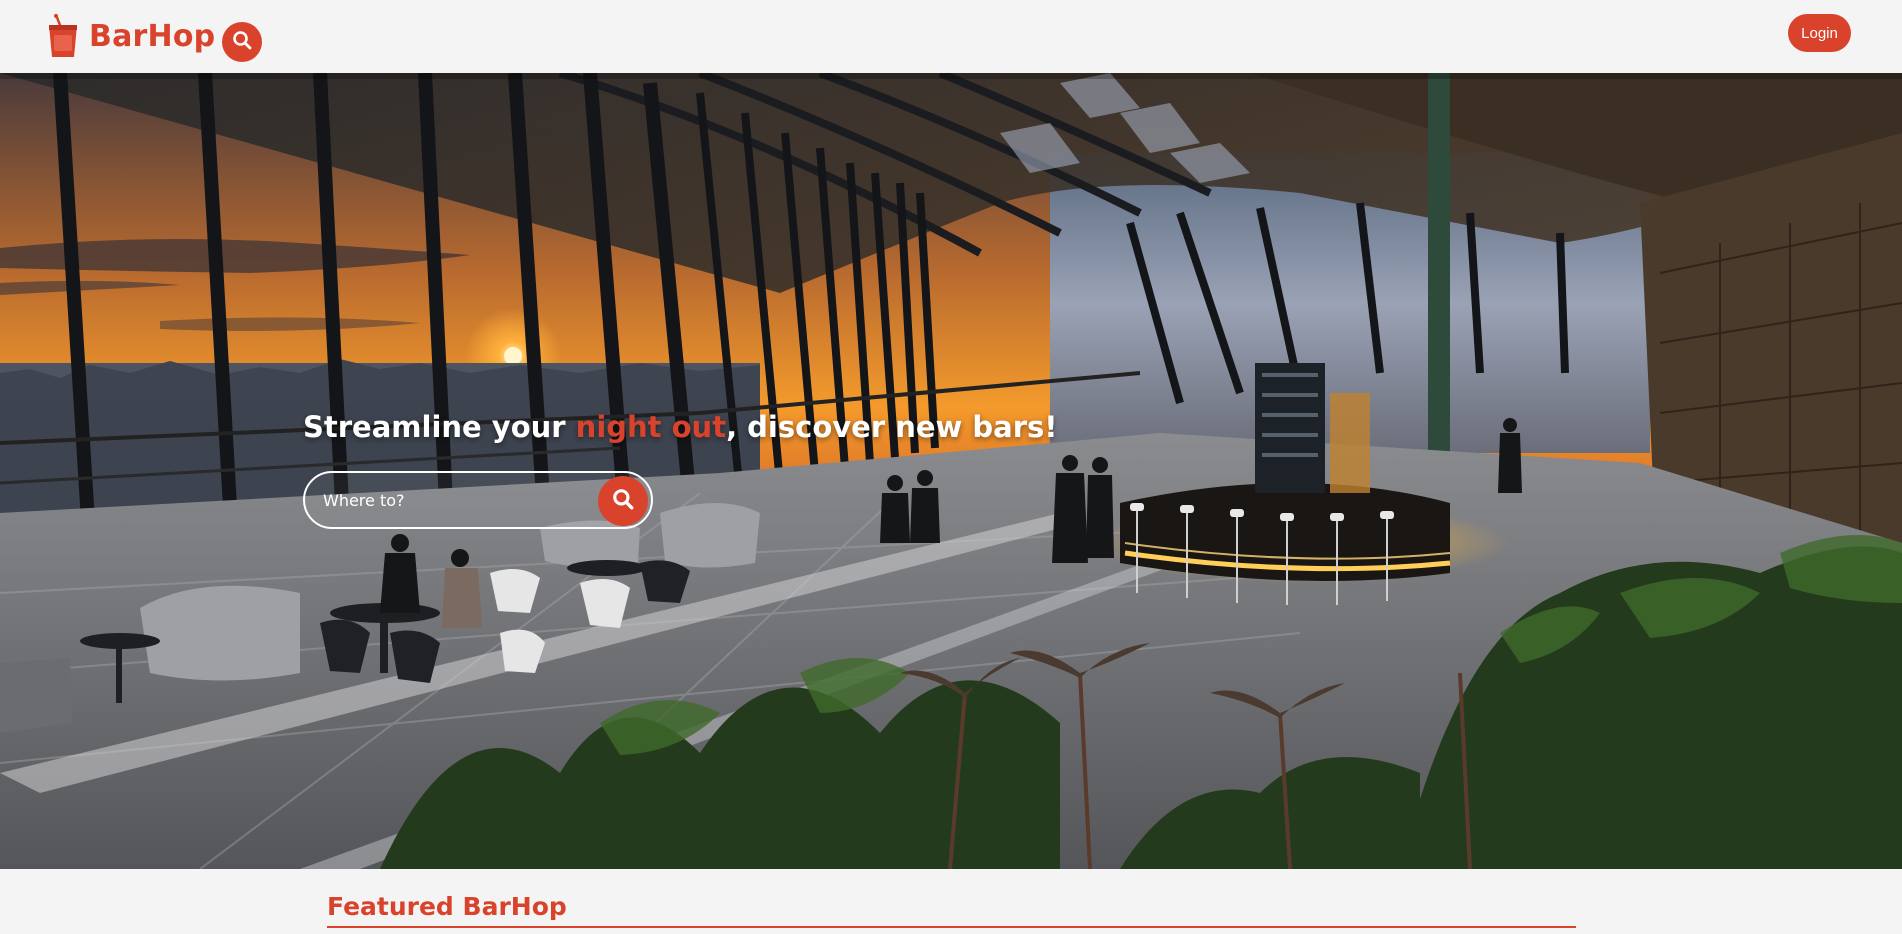  I want to click on cup-icon, so click(63, 36).